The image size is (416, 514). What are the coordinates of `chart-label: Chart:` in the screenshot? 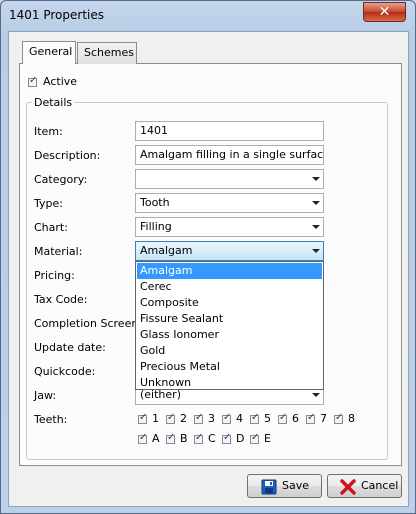 It's located at (51, 227).